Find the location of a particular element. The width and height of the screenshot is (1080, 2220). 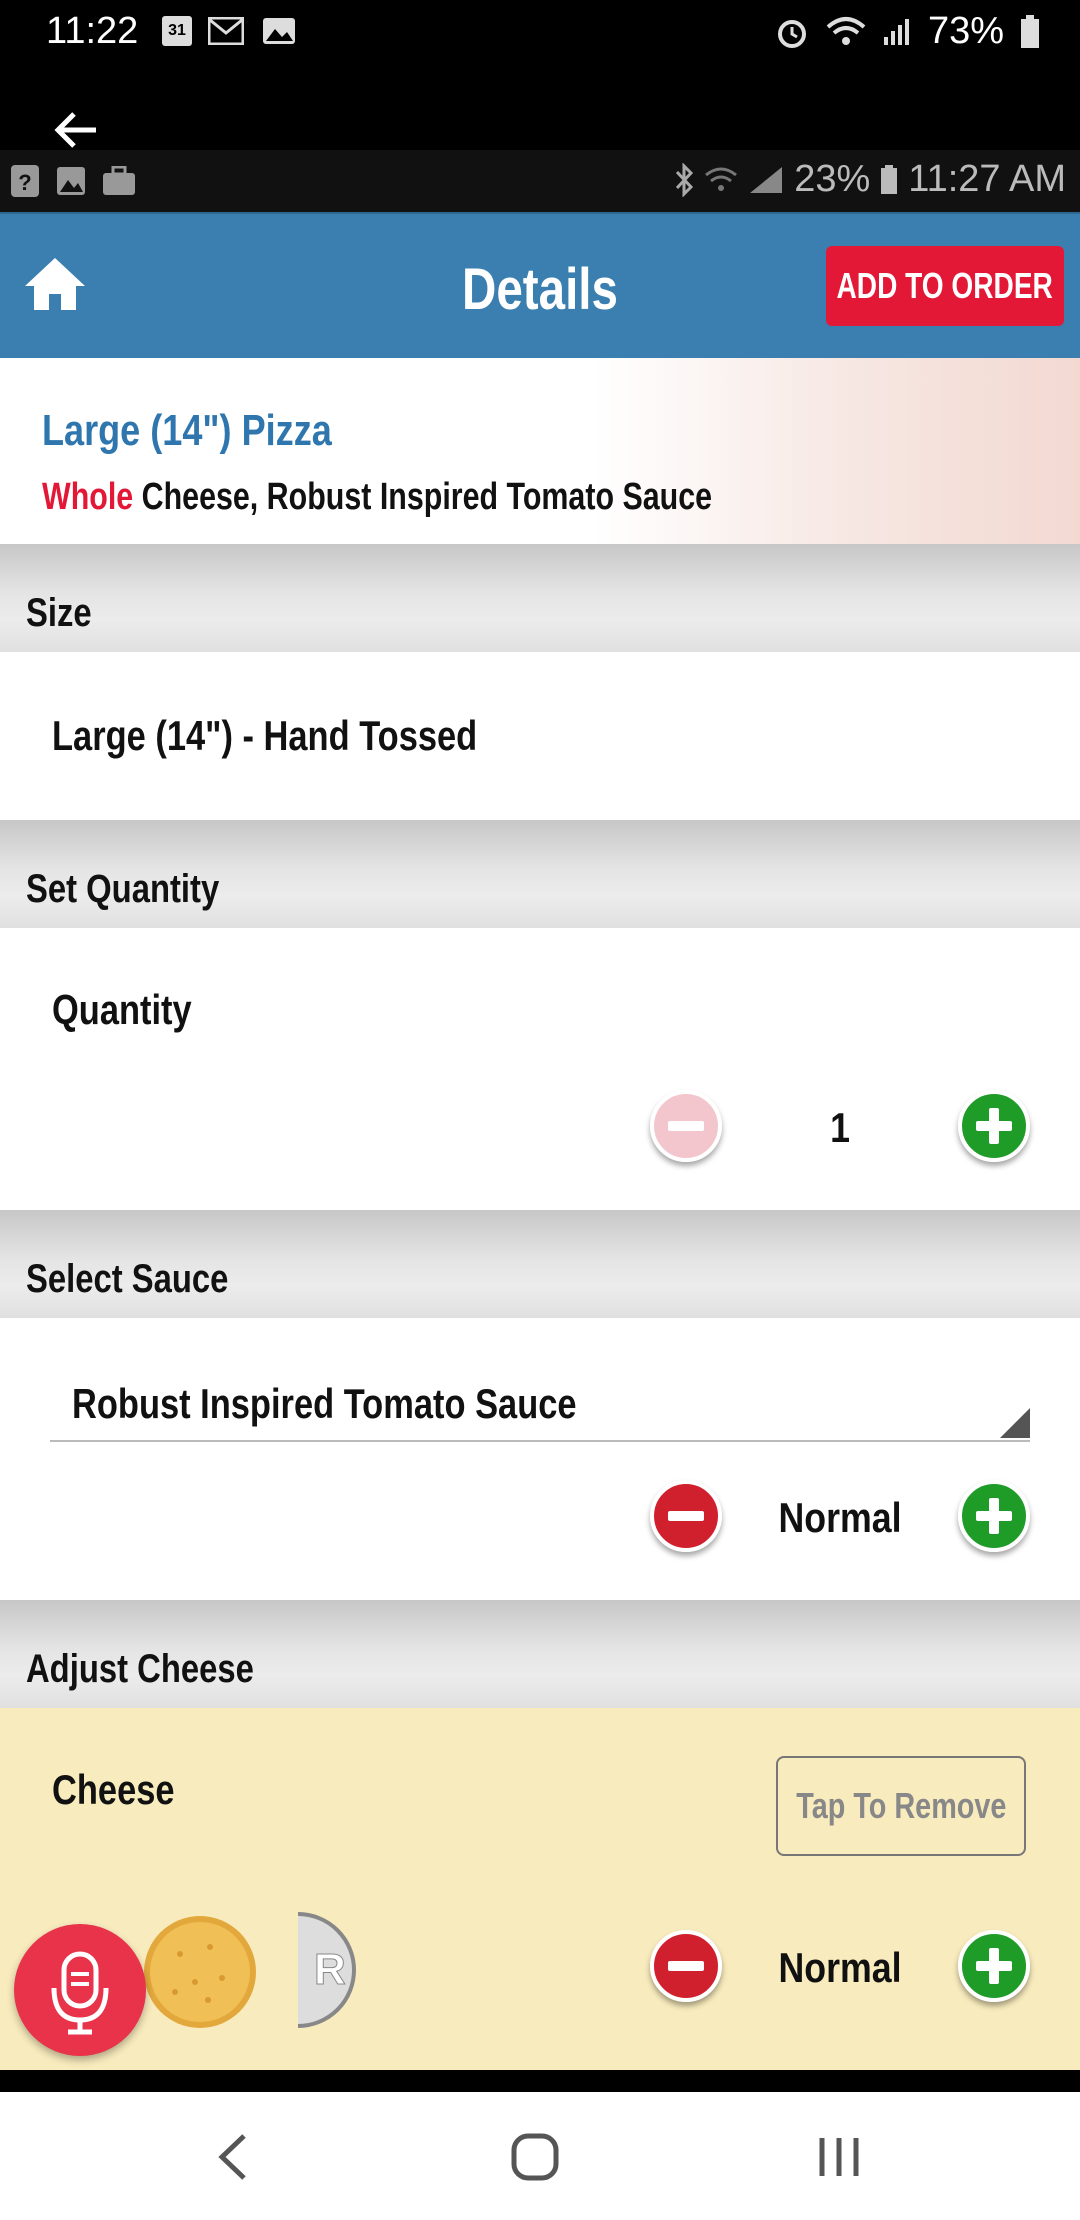

quantity-section-header: Set Quantity is located at coordinates (540, 874).